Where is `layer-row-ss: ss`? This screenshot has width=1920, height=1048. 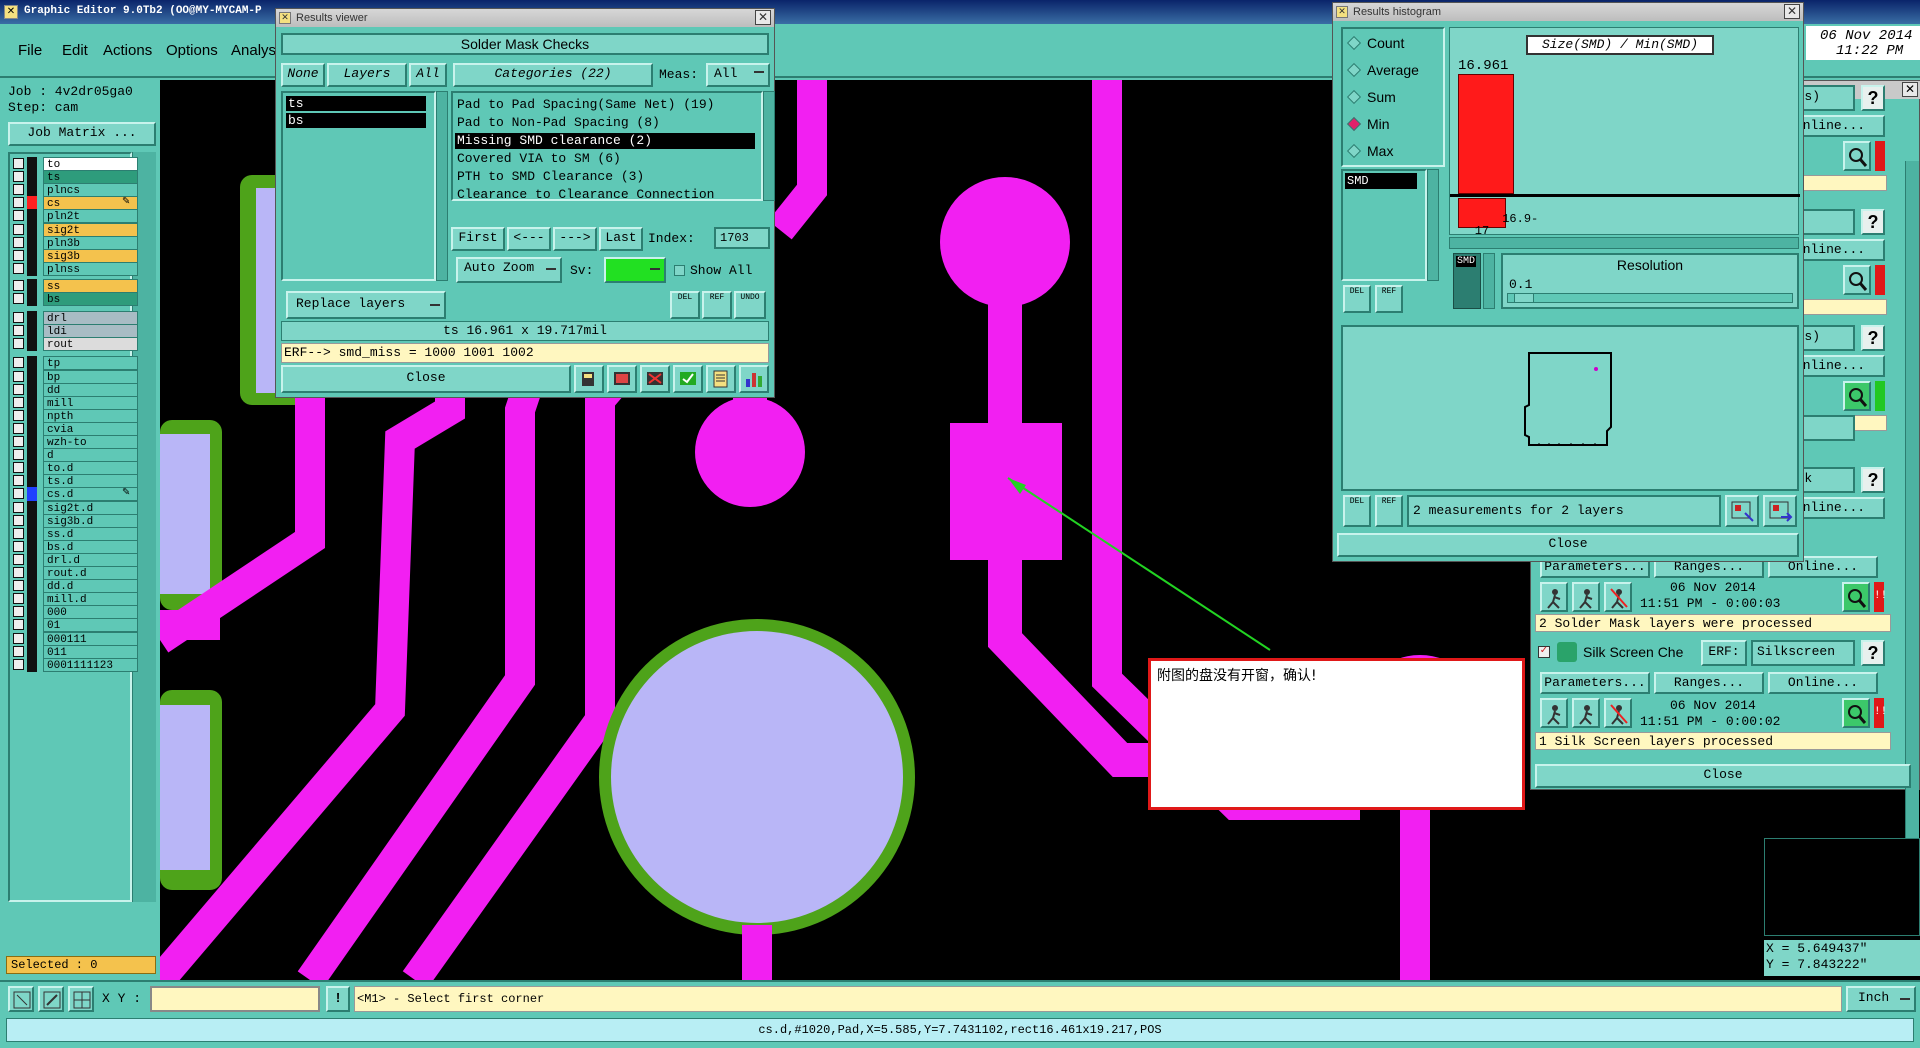
layer-row-ss: ss is located at coordinates (74, 285).